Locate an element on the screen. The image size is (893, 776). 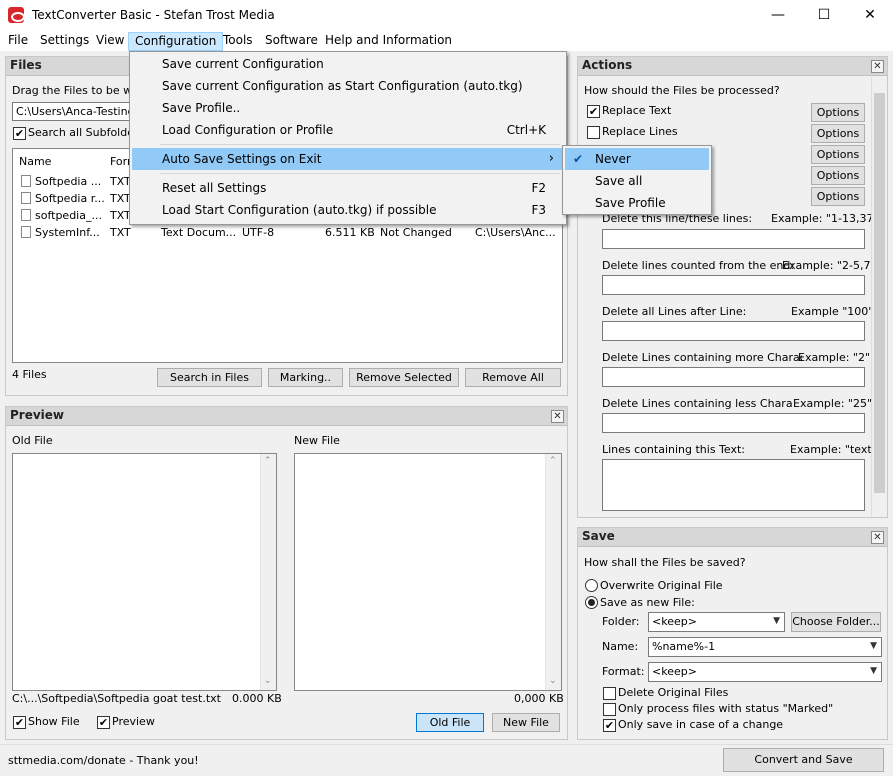
menu-file: File is located at coordinates (18, 41).